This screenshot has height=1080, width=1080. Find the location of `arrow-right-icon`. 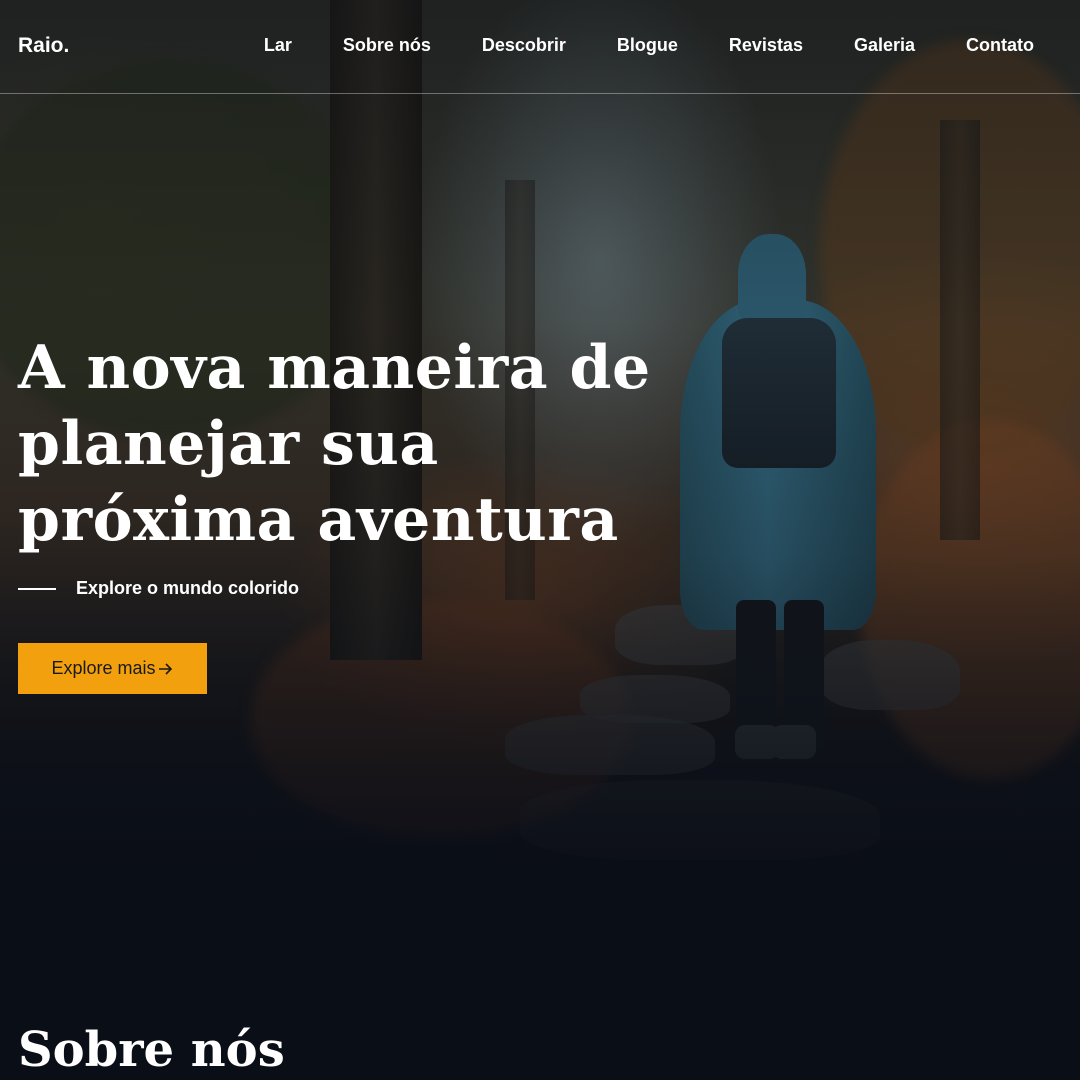

arrow-right-icon is located at coordinates (165, 668).